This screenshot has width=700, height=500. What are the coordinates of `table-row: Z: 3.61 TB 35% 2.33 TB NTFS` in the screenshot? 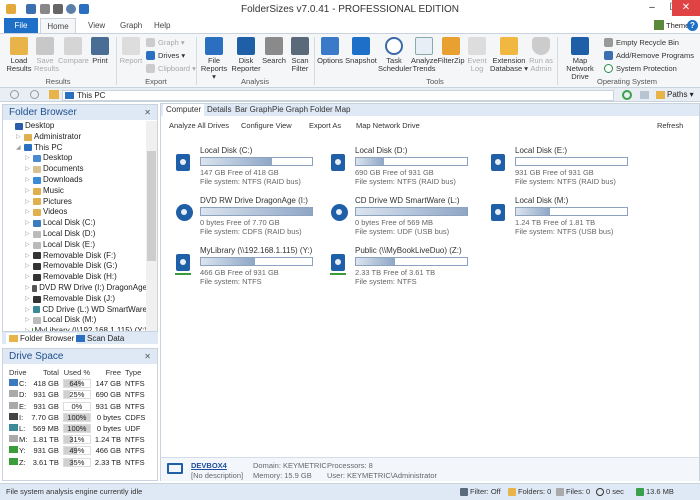 It's located at (77, 462).